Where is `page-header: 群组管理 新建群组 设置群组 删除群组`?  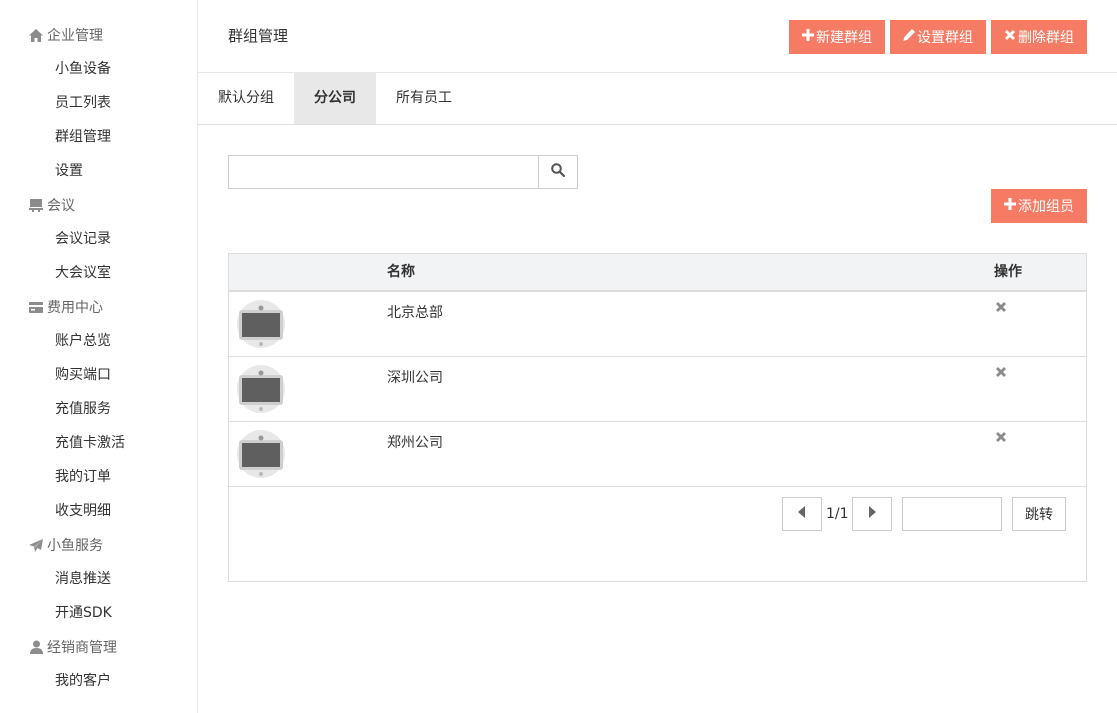
page-header: 群组管理 新建群组 设置群组 删除群组 is located at coordinates (657, 36).